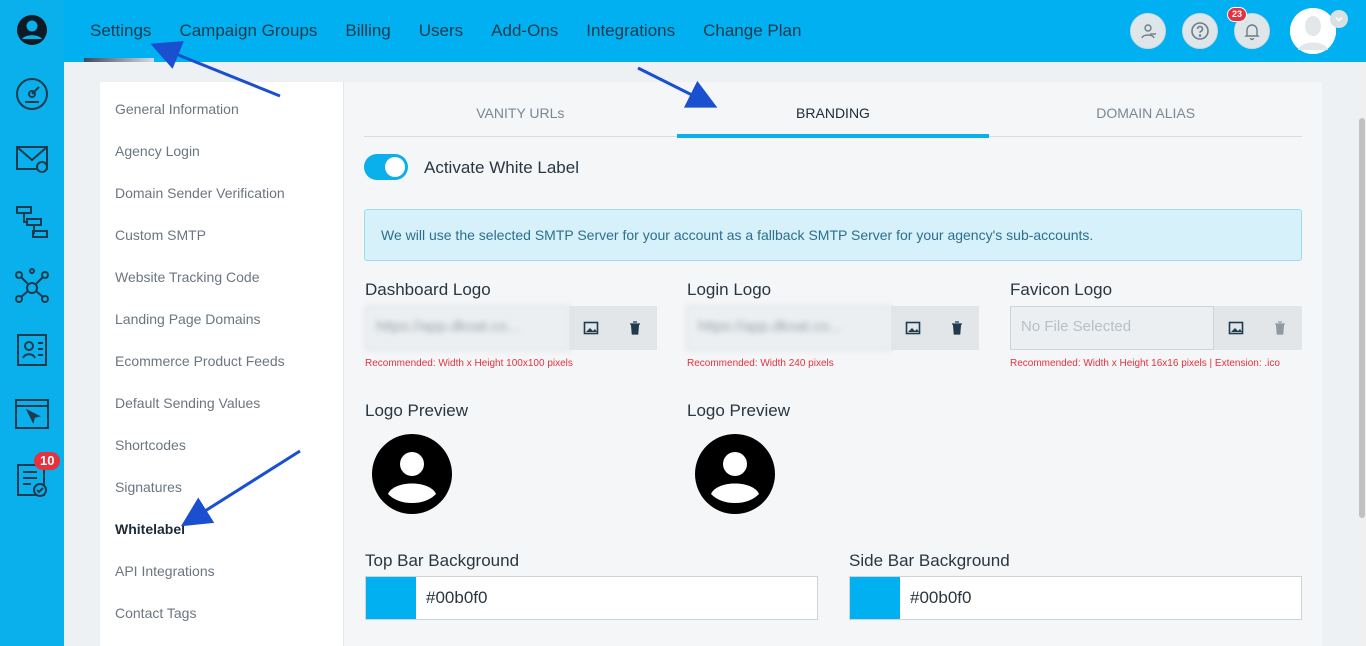 The height and width of the screenshot is (646, 1366). I want to click on menu-api-integrations: API Integrations, so click(165, 571).